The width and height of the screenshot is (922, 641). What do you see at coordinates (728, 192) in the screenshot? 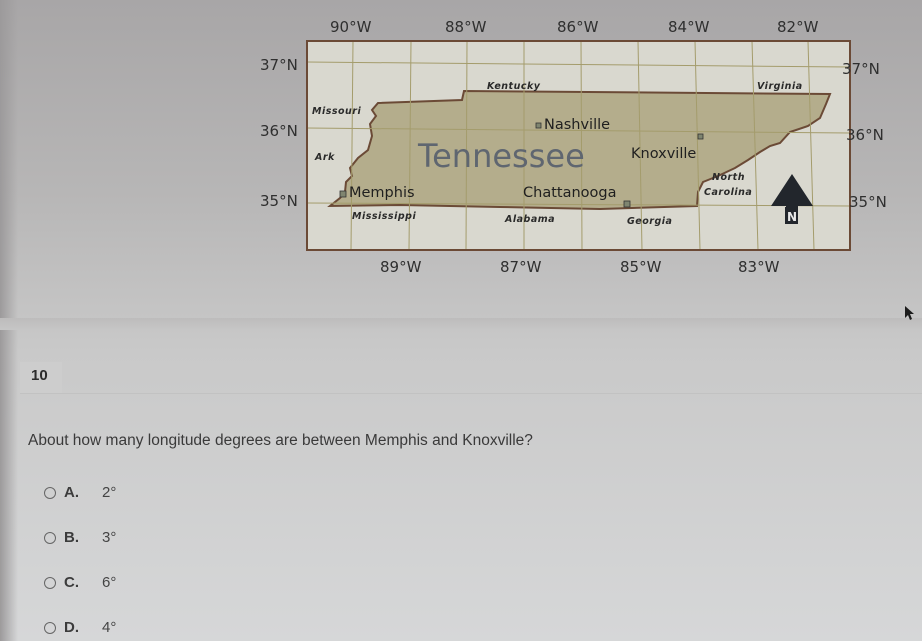
I see `state-label-north-carolina: Carolina` at bounding box center [728, 192].